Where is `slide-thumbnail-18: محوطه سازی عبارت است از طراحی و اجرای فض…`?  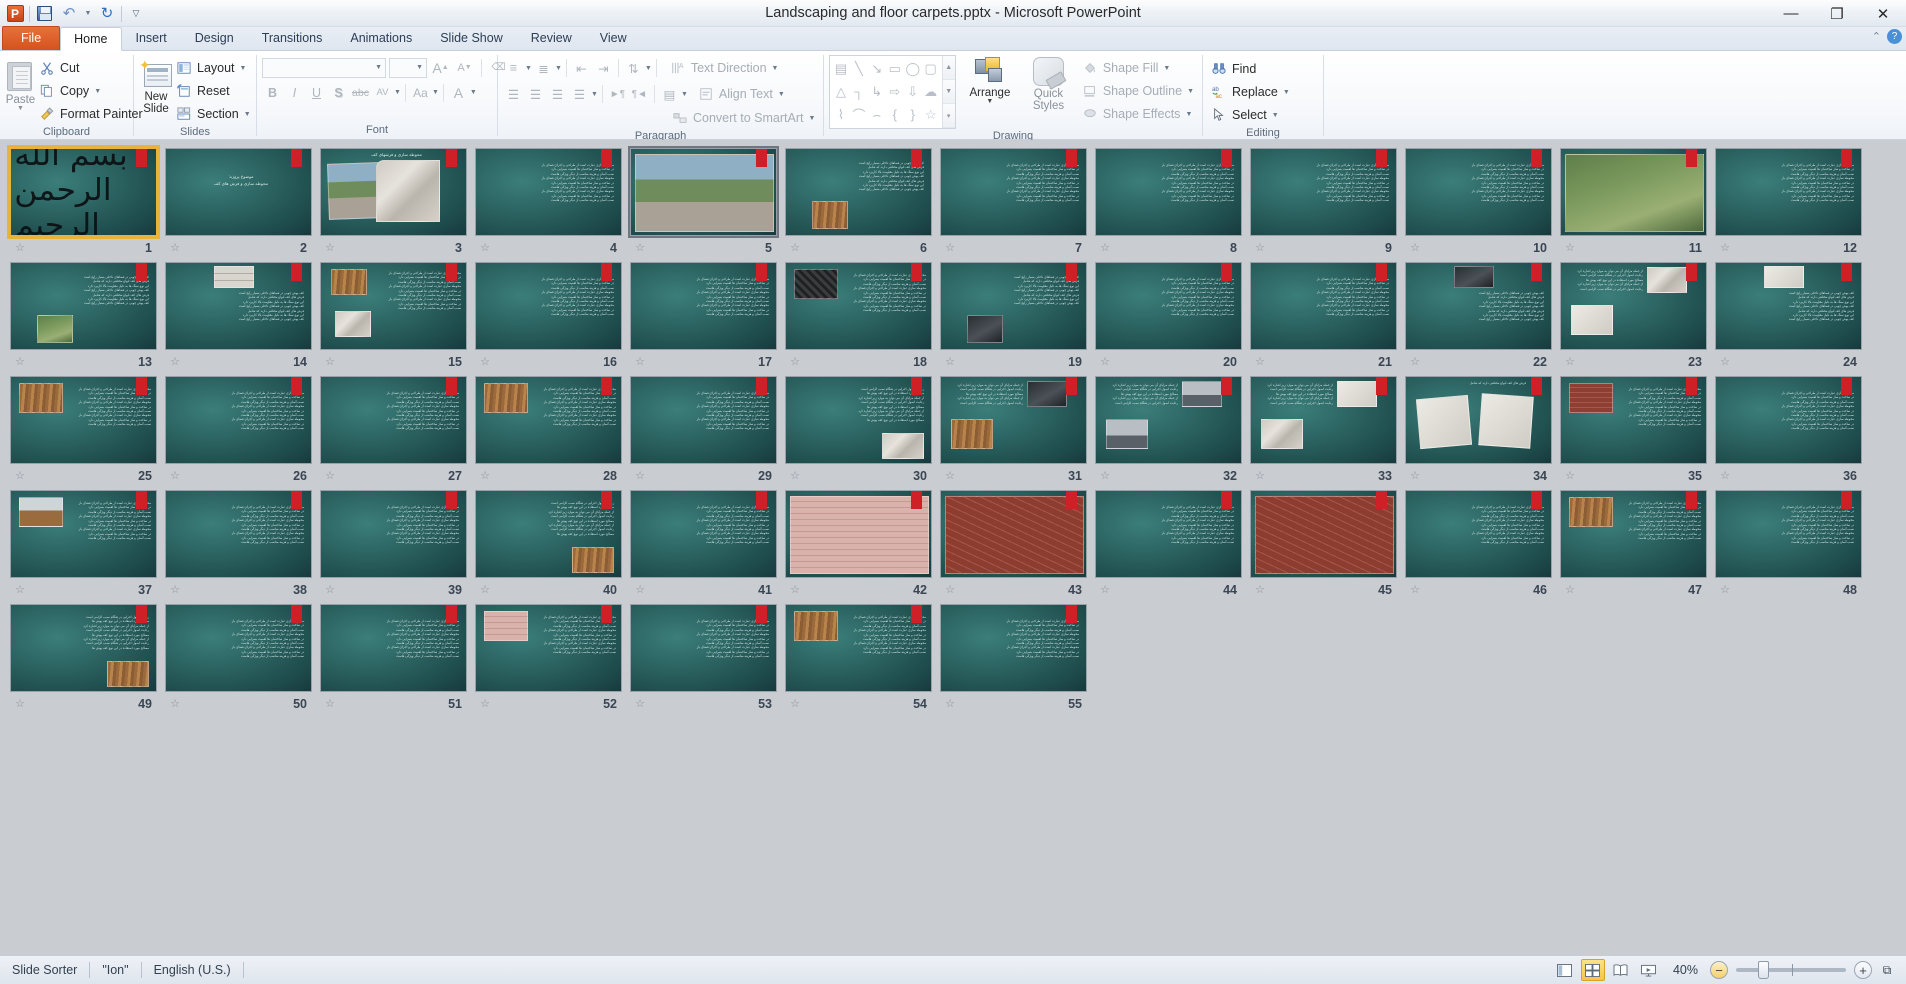 slide-thumbnail-18: محوطه سازی عبارت است از طراحی و اجرای فض… is located at coordinates (862, 317).